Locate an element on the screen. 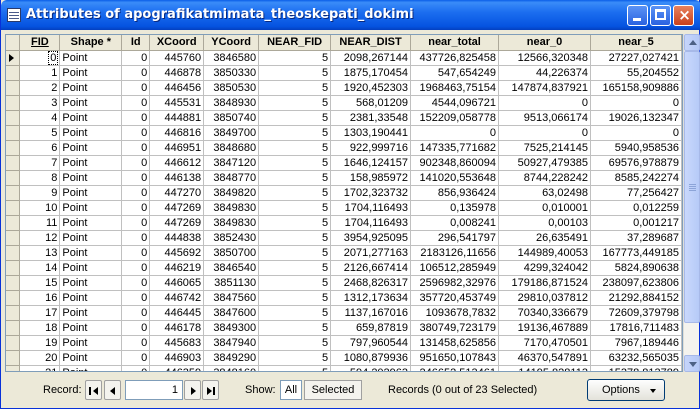 Image resolution: width=700 pixels, height=409 pixels. table-cell: 2071,277163 is located at coordinates (371, 253).